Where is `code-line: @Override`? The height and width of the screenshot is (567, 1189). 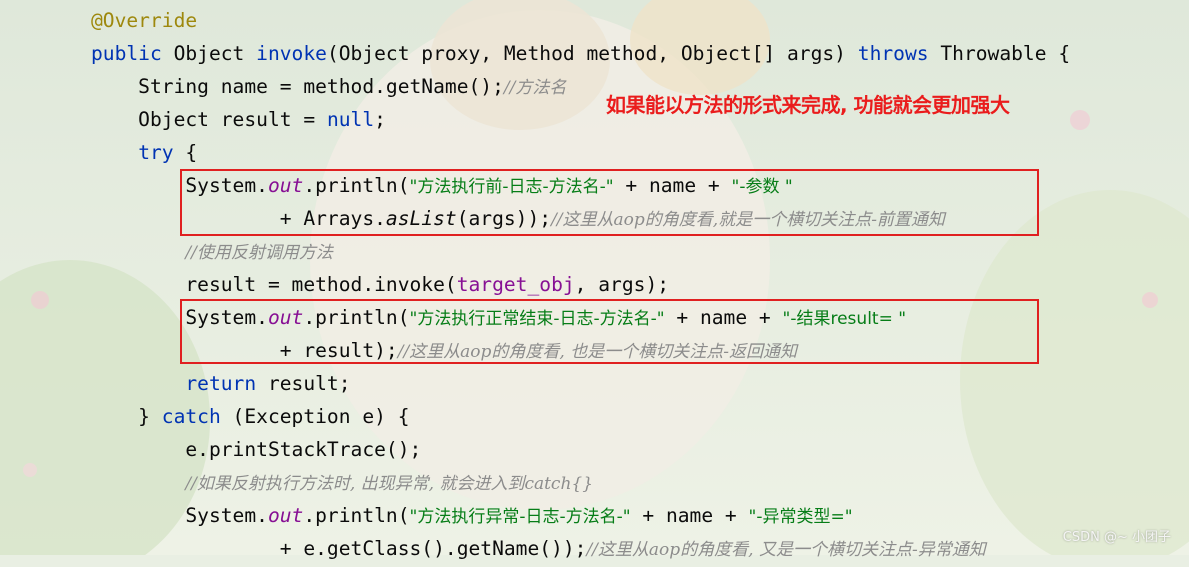 code-line: @Override is located at coordinates (144, 20).